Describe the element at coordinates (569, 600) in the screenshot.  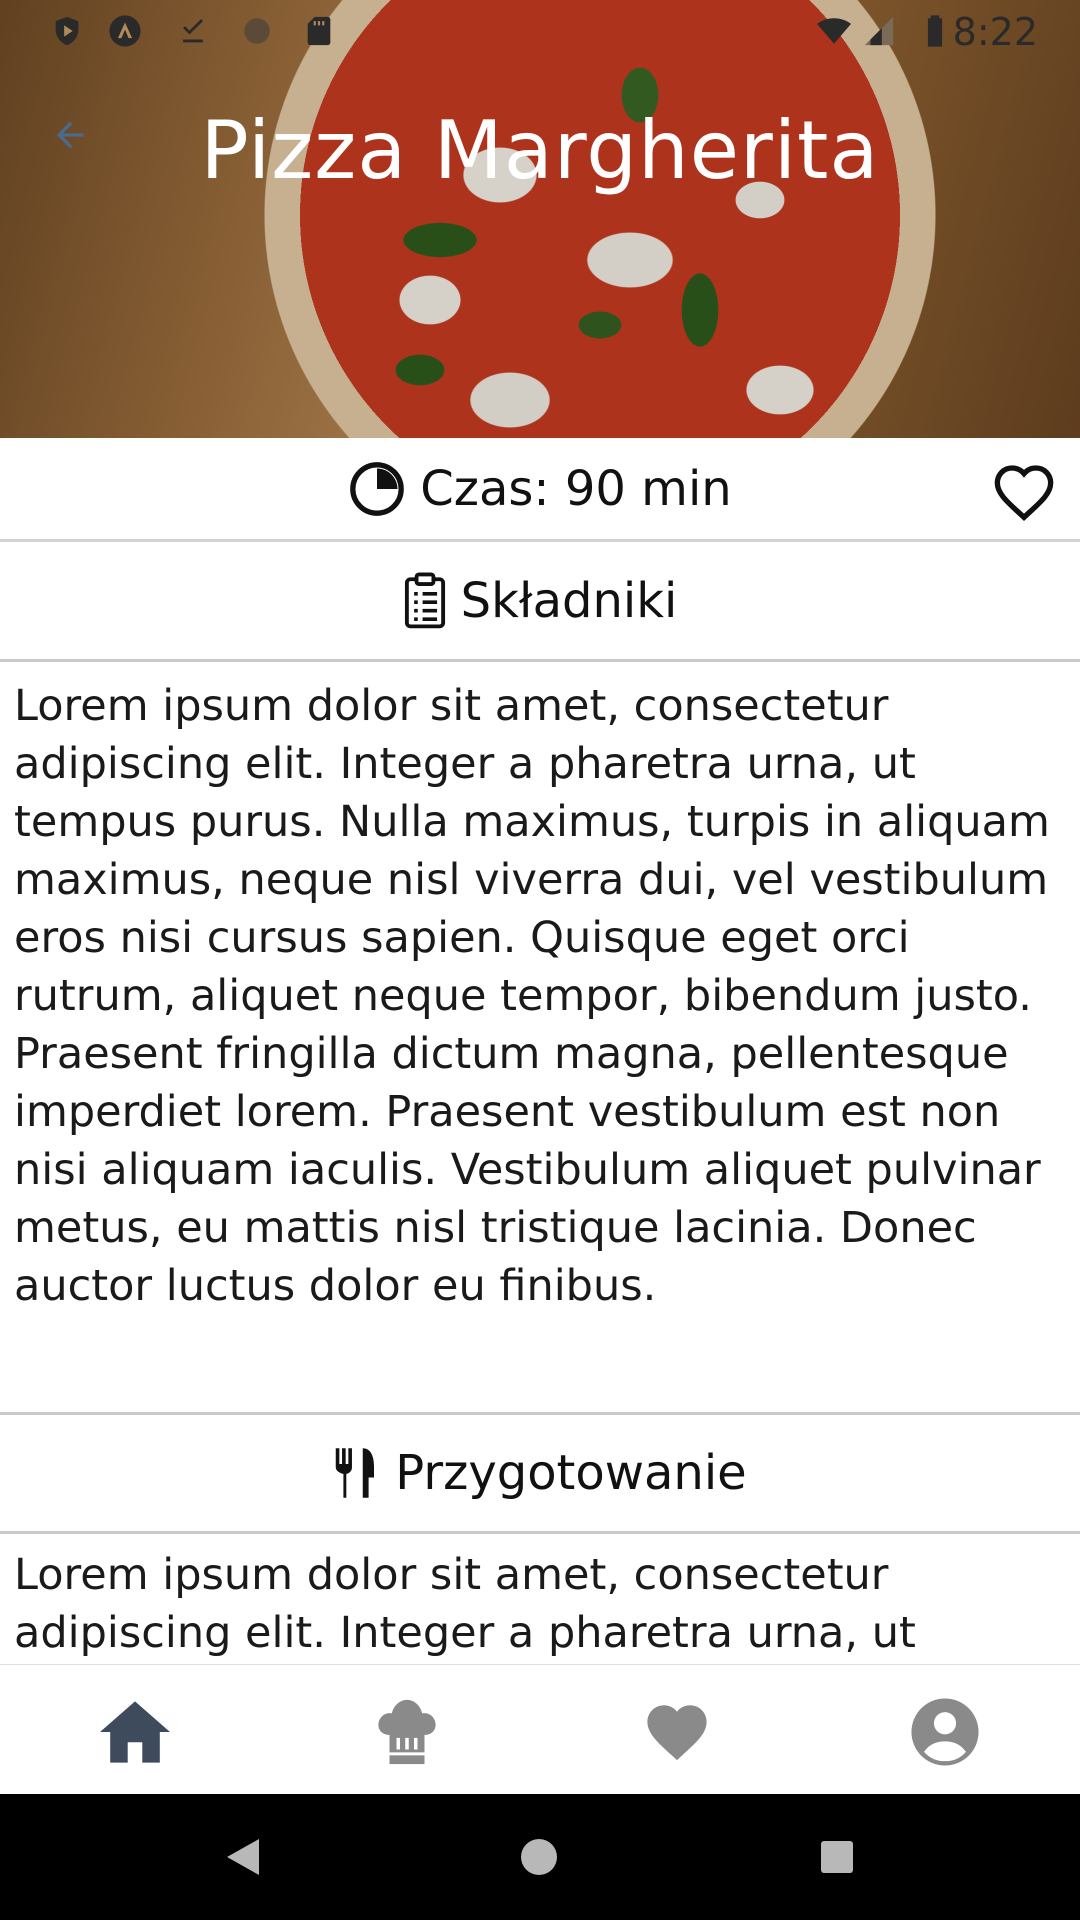
I see `ingredients-title: Składniki` at that location.